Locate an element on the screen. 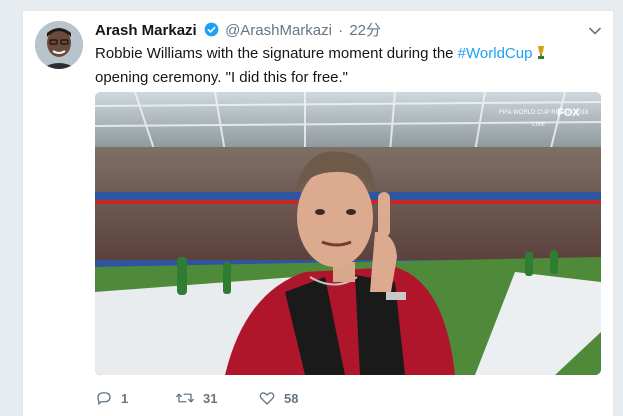 The height and width of the screenshot is (416, 623). author-name: Arash Markazi is located at coordinates (146, 30).